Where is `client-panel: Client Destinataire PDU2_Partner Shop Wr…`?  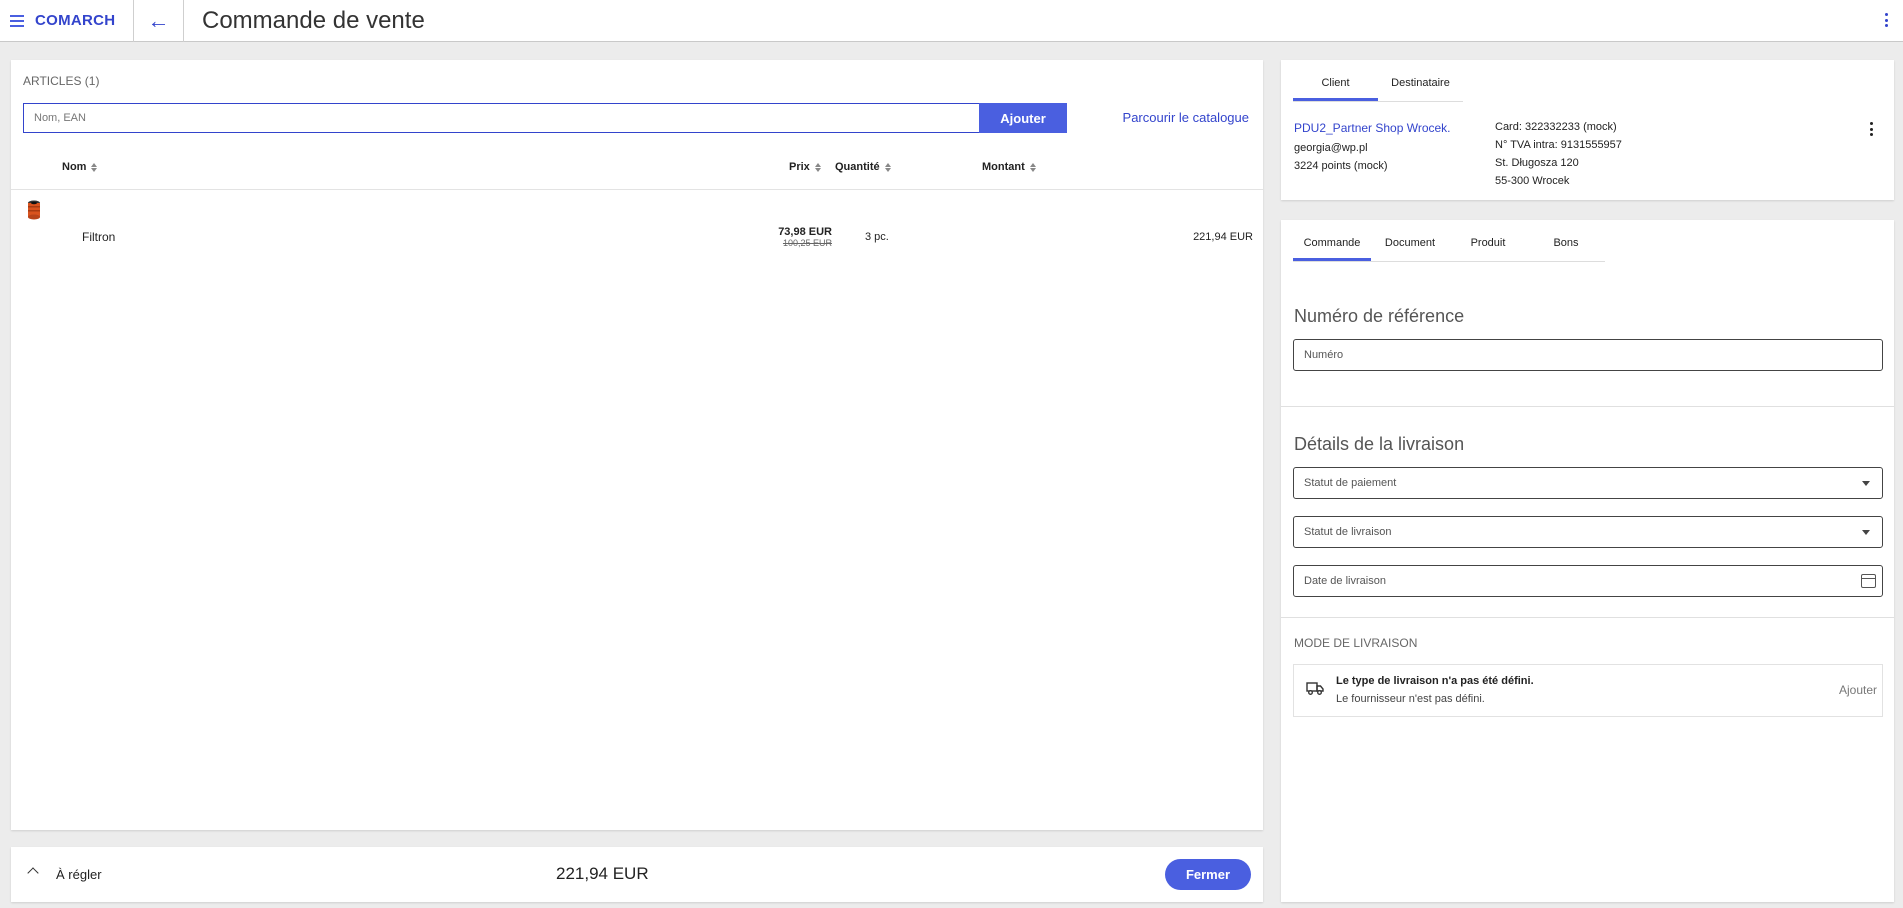
client-panel: Client Destinataire PDU2_Partner Shop Wr… is located at coordinates (1587, 130).